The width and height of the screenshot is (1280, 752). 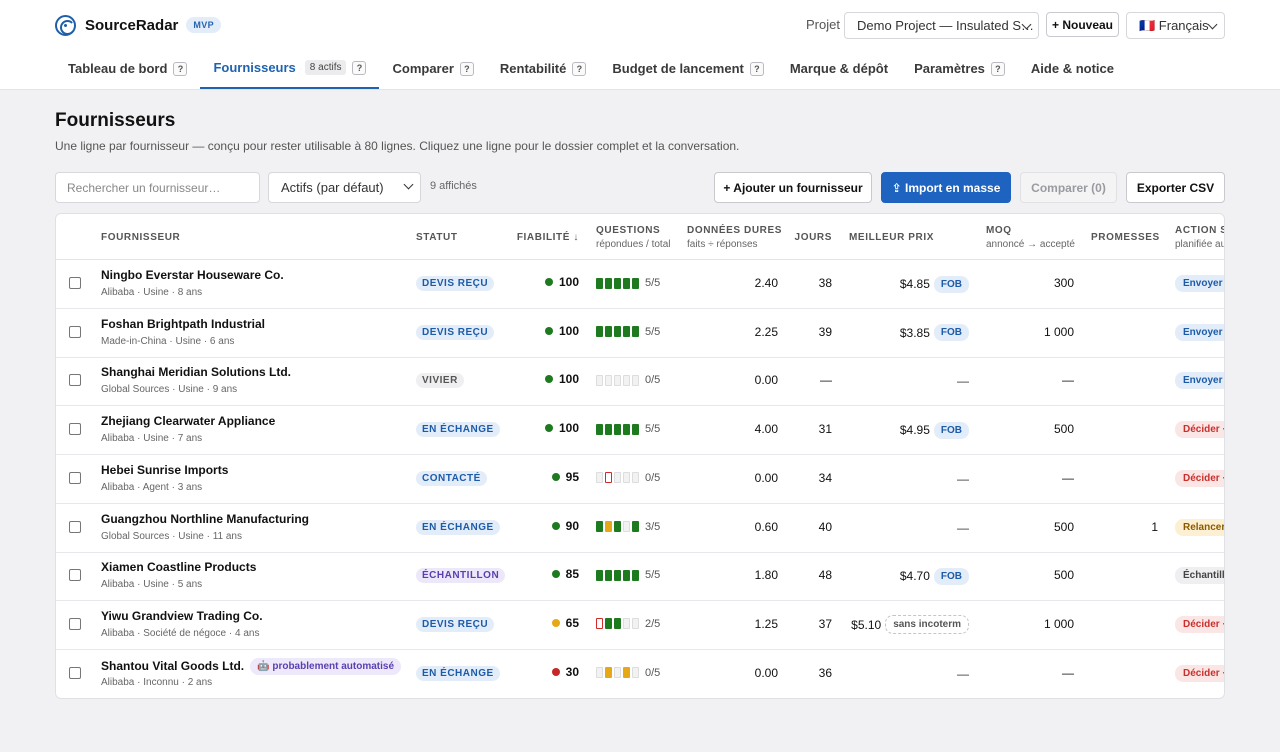 What do you see at coordinates (914, 284) in the screenshot?
I see `price-value: $4.85` at bounding box center [914, 284].